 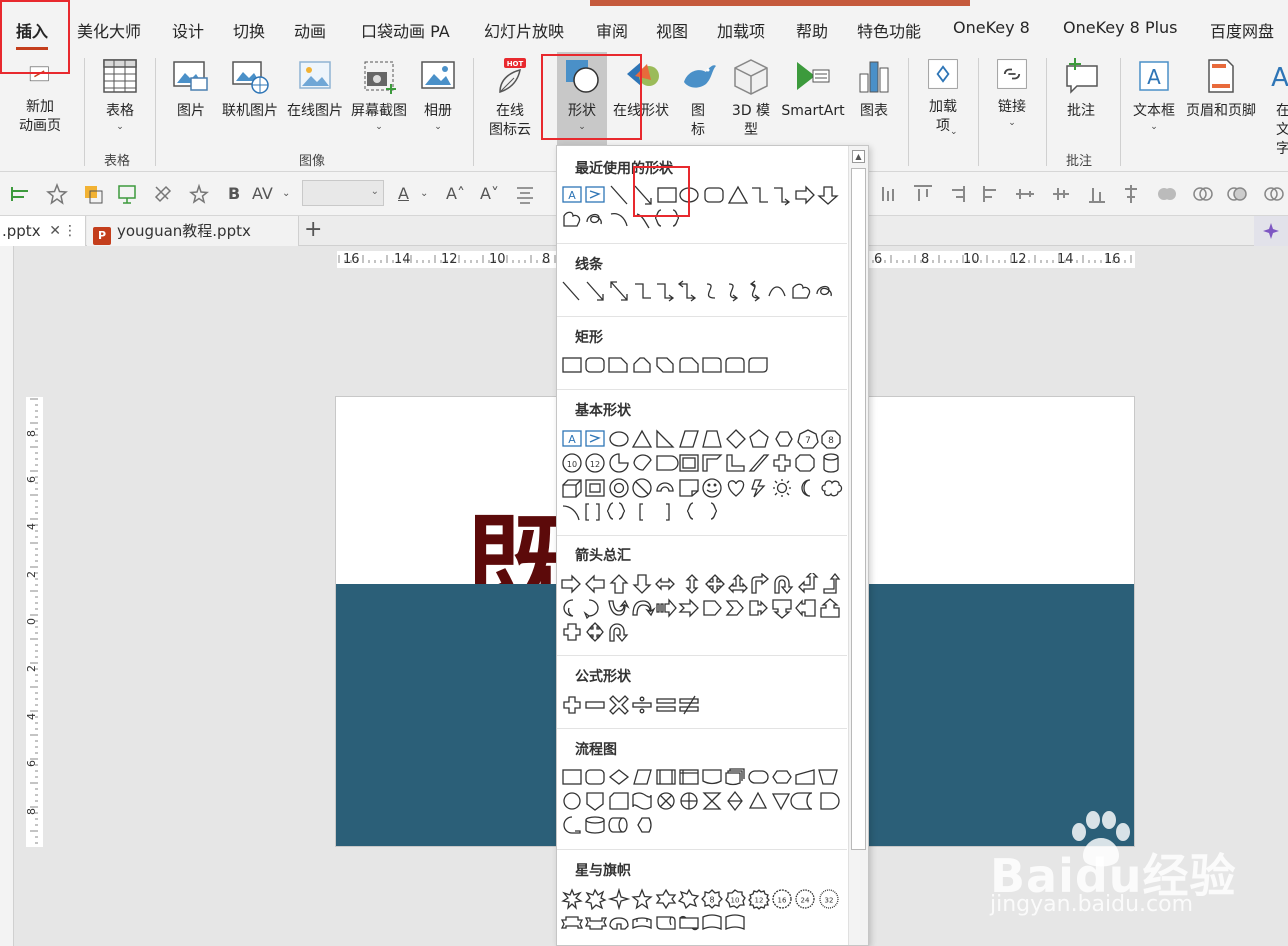 What do you see at coordinates (568, 608) in the screenshot?
I see `curved-right-arrow-shape` at bounding box center [568, 608].